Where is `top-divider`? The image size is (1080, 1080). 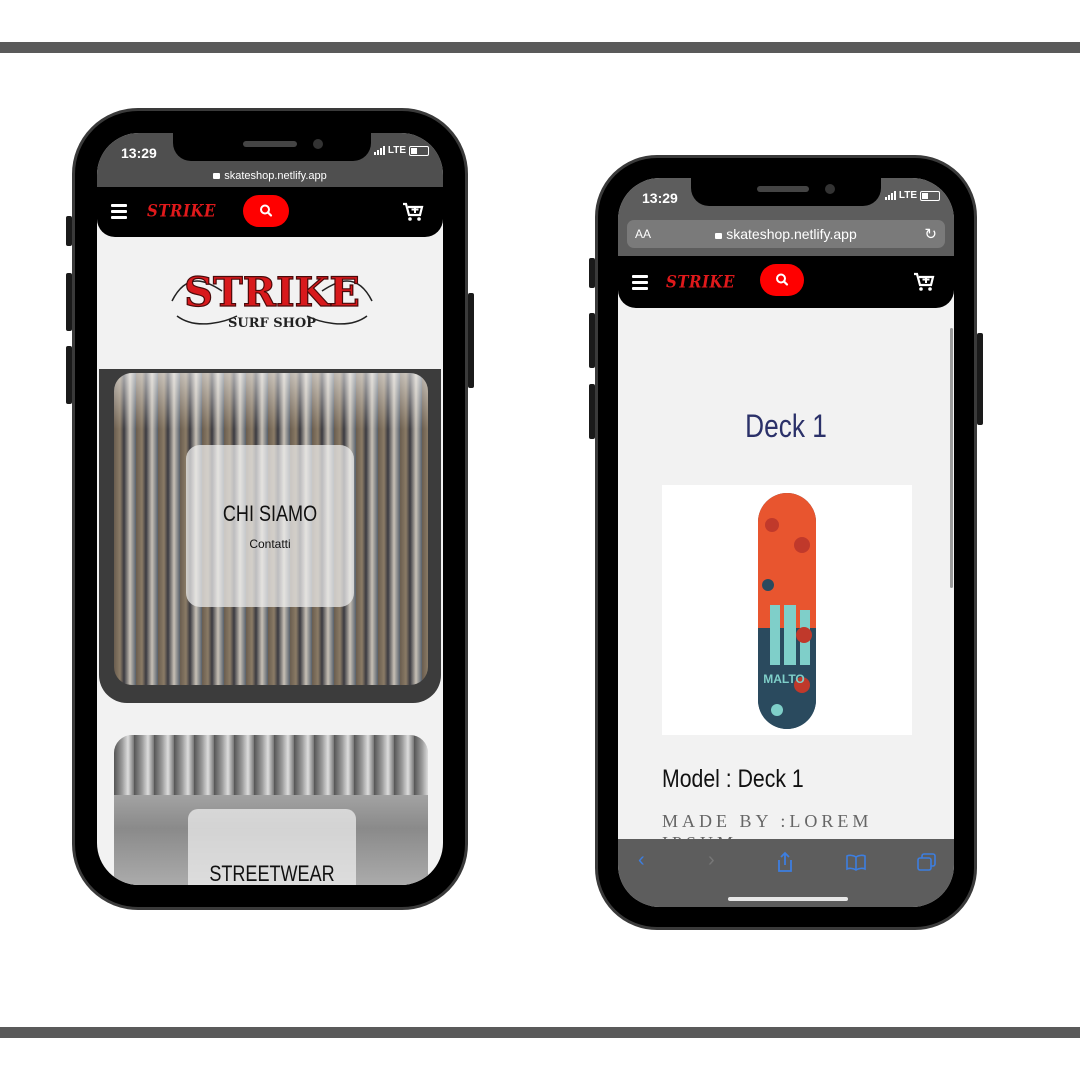
top-divider is located at coordinates (540, 47).